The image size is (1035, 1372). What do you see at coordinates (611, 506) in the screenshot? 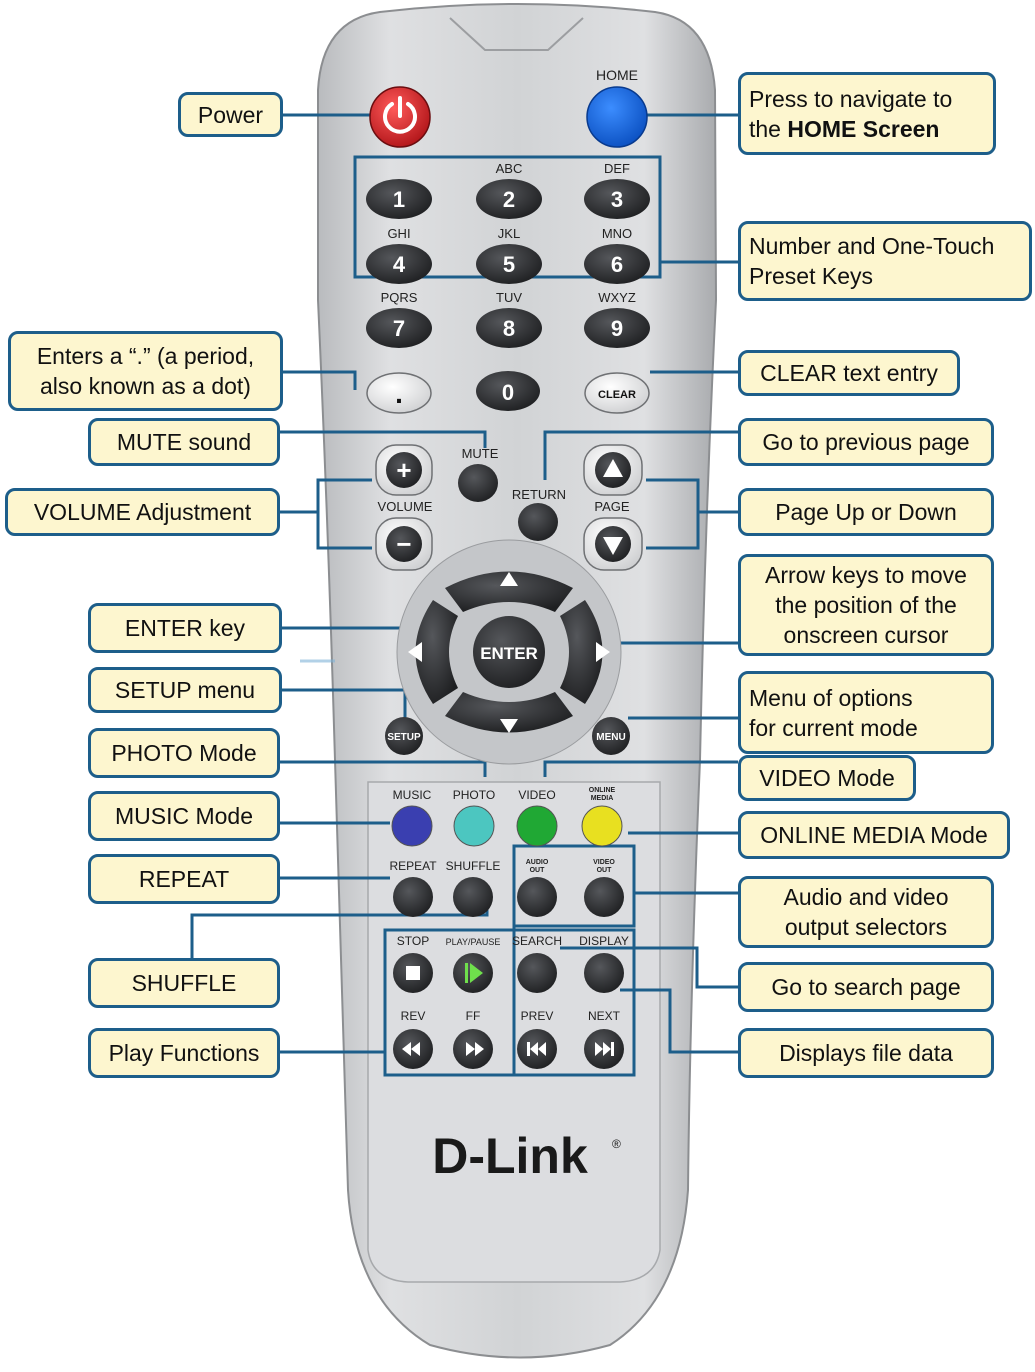
I see `page-key-label: PAGE` at bounding box center [611, 506].